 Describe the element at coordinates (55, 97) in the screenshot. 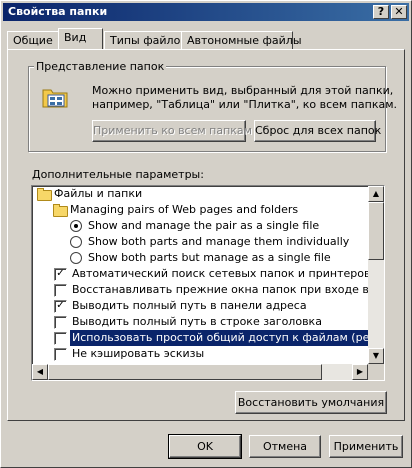

I see `folder-view-icon` at that location.